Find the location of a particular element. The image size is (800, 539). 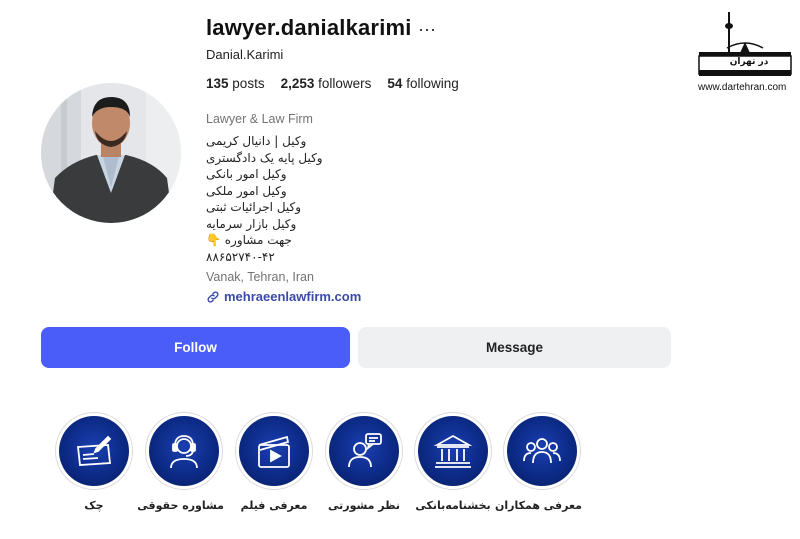

video-clapper-icon is located at coordinates (274, 451).